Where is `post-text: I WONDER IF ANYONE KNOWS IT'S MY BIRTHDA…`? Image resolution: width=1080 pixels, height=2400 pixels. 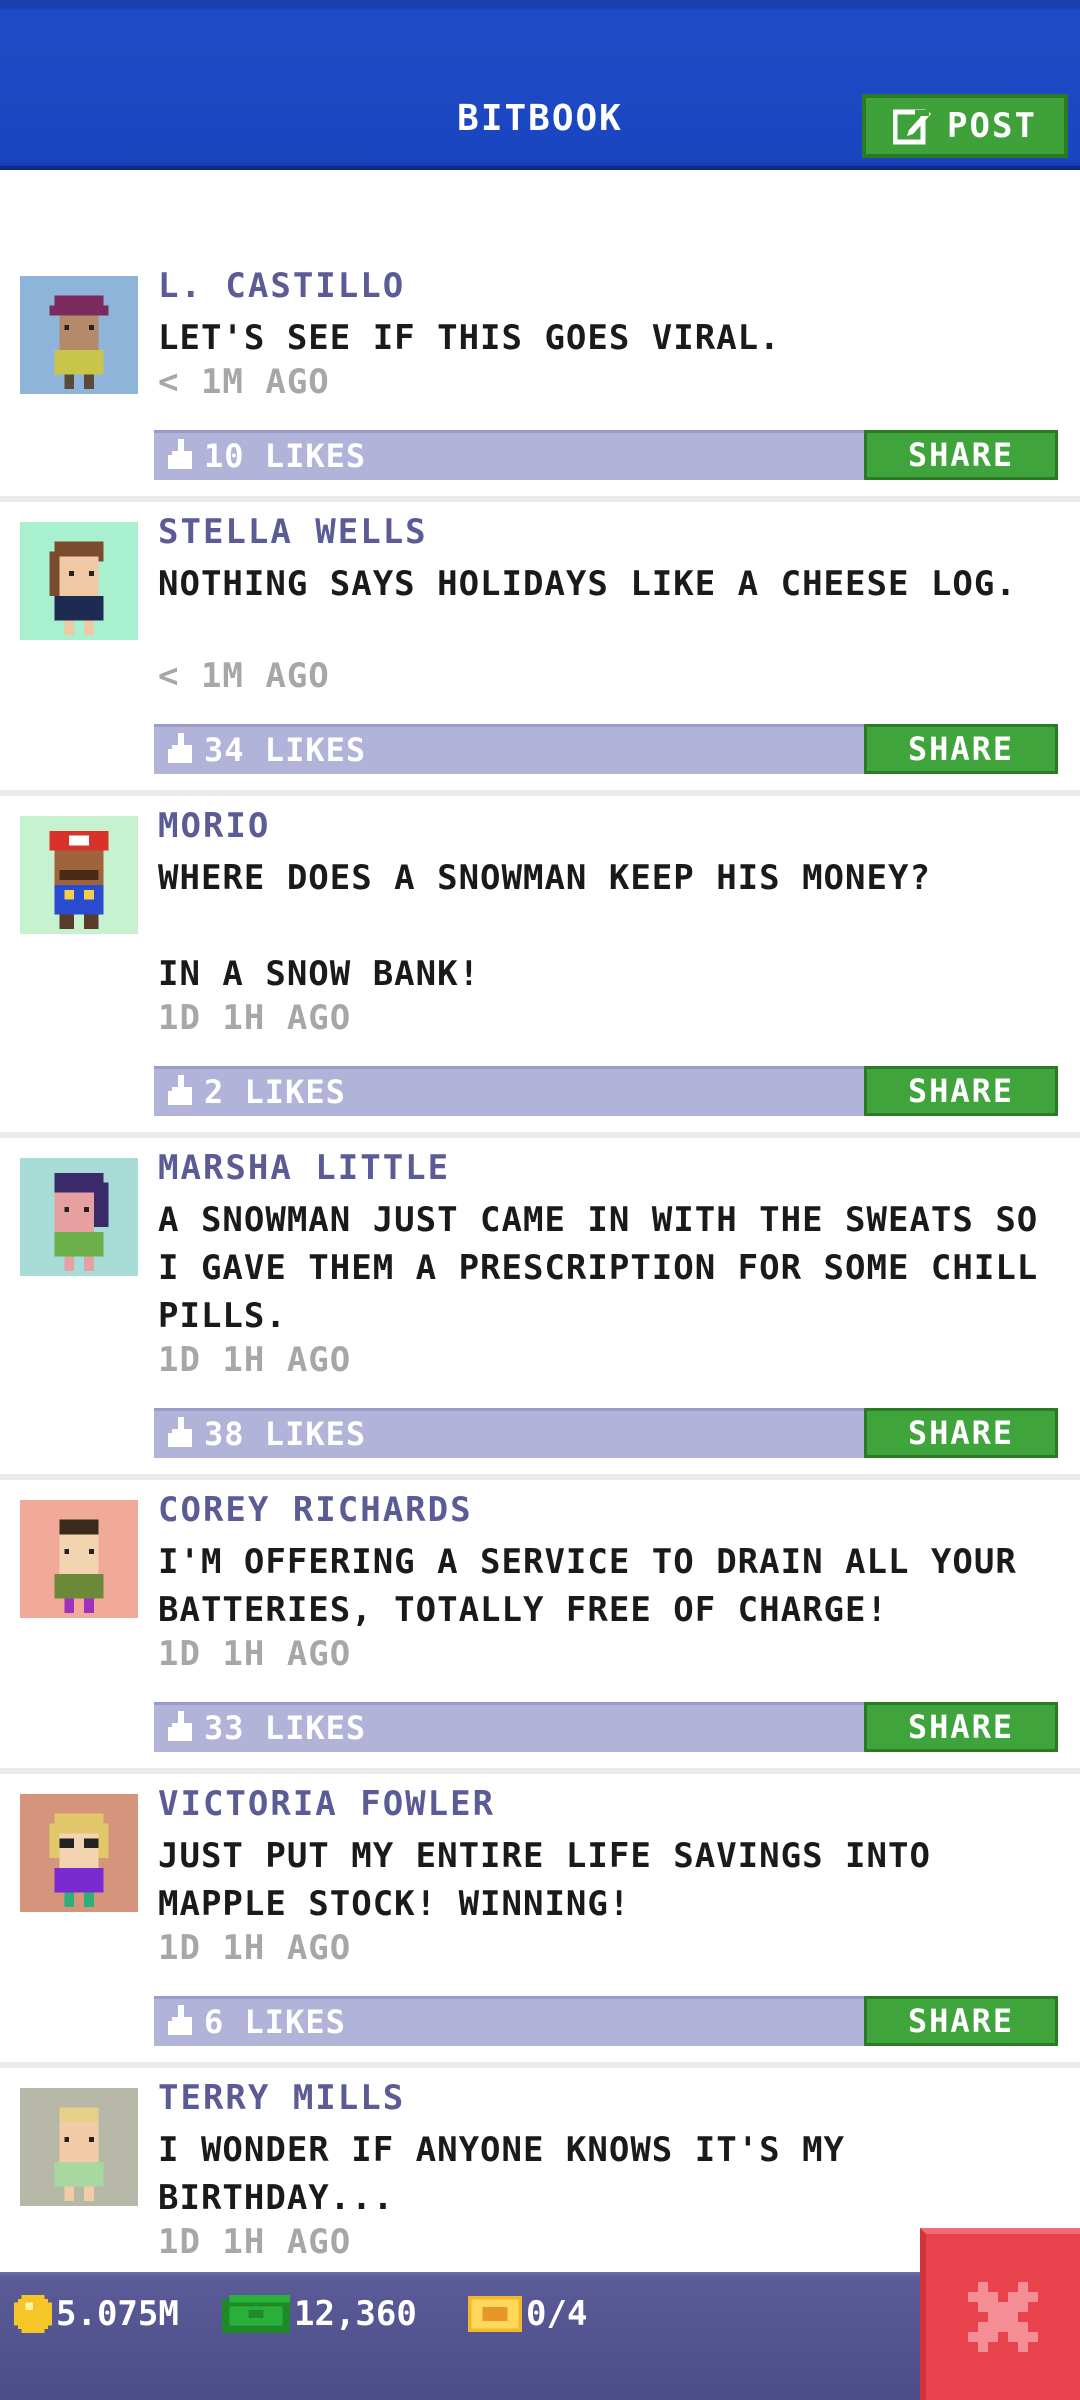
post-text: I WONDER IF ANYONE KNOWS IT'S MY BIRTHDA… is located at coordinates (512, 2174).